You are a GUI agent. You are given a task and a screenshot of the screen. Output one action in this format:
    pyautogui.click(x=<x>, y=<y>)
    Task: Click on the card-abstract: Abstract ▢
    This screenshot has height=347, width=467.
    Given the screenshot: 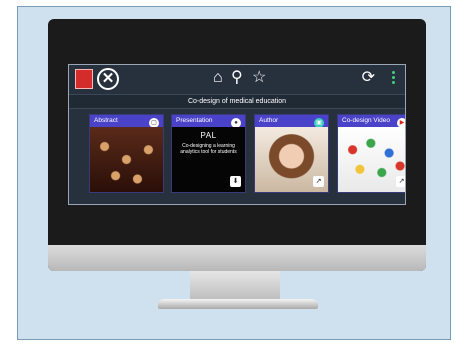 What is the action you would take?
    pyautogui.click(x=126, y=153)
    